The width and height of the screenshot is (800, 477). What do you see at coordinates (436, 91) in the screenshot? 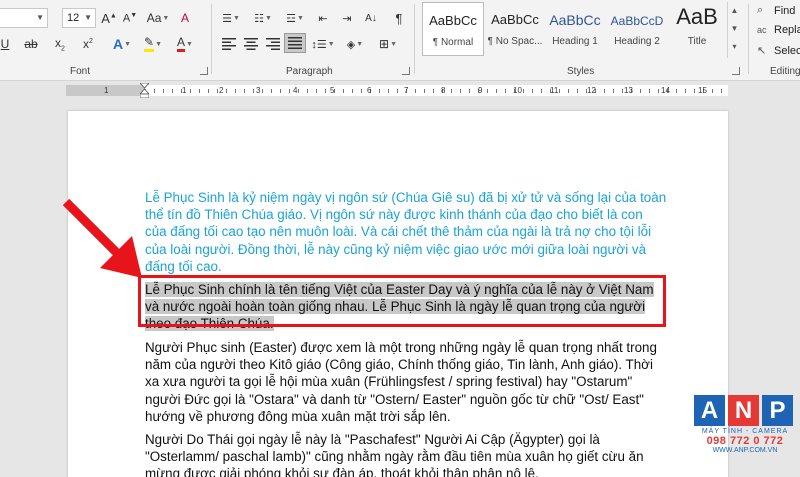
I see `ruler-ticks` at bounding box center [436, 91].